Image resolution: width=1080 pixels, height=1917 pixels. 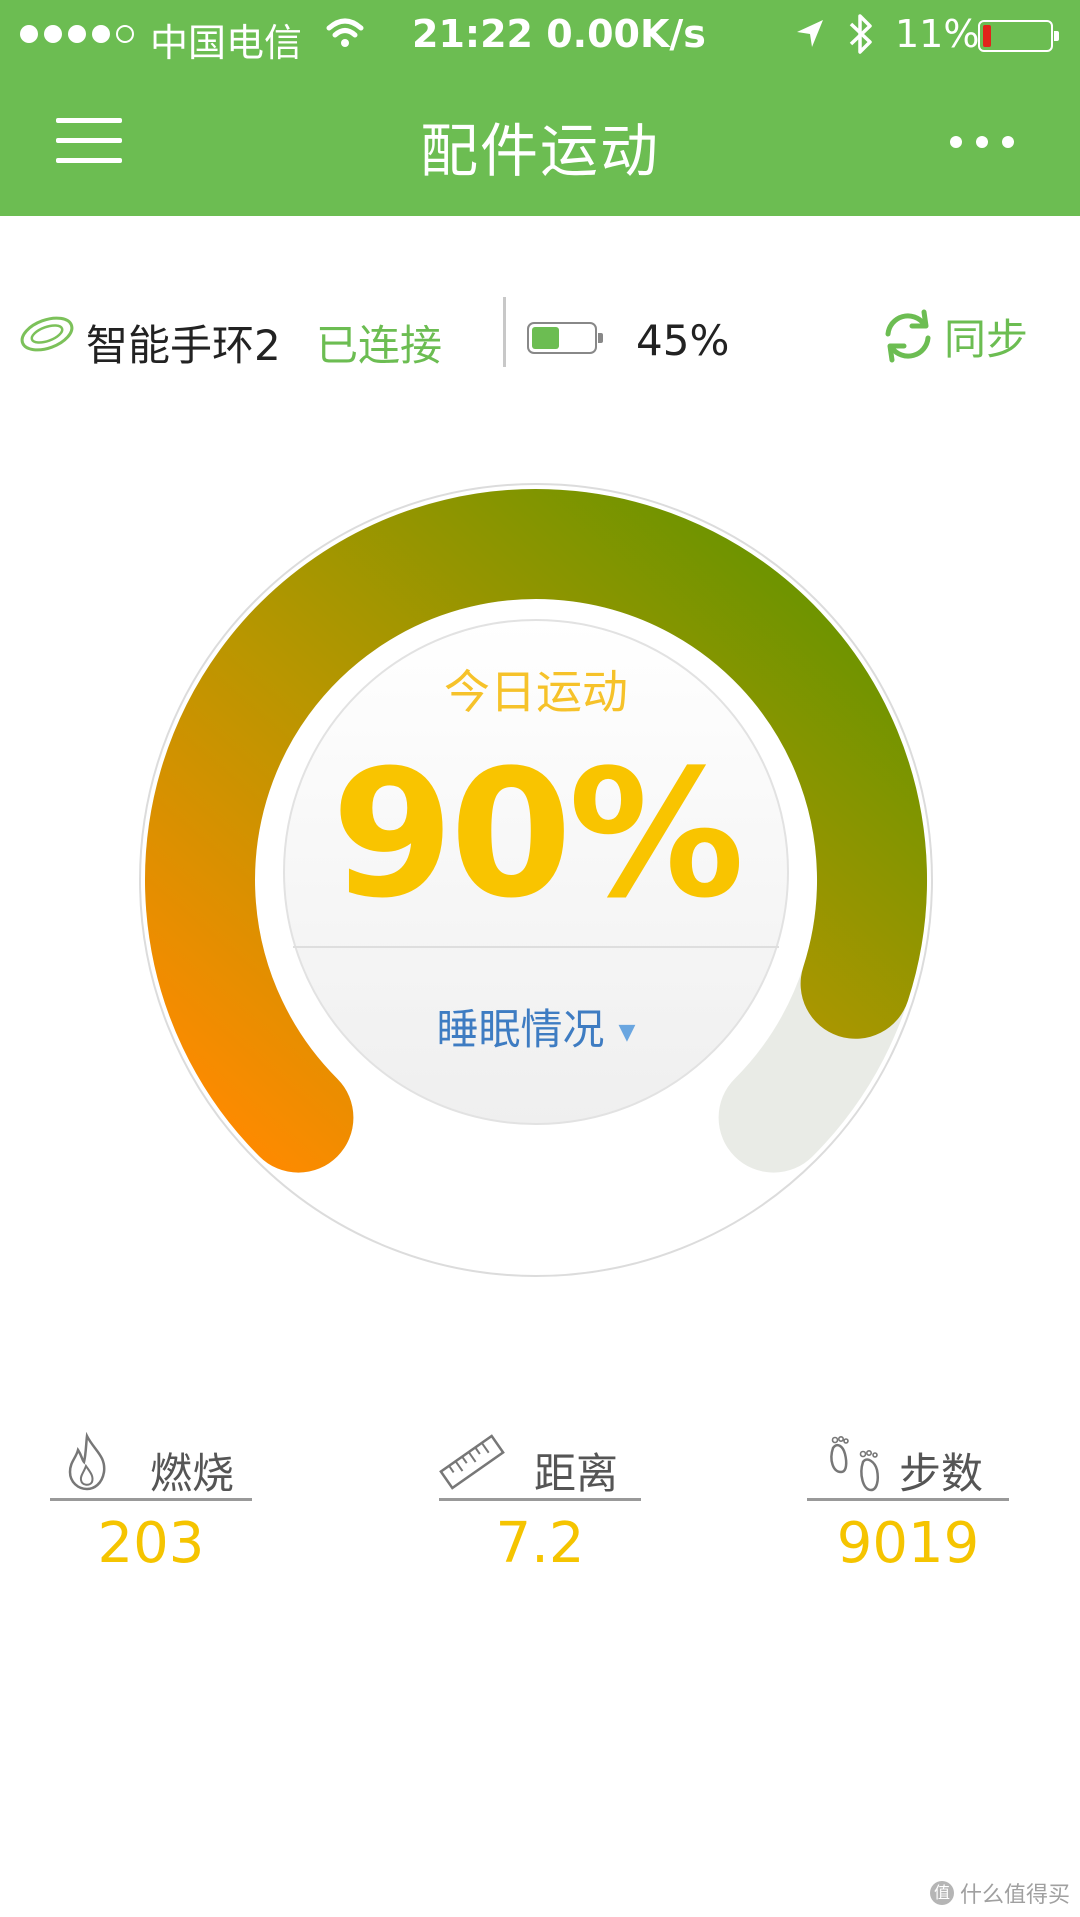 I want to click on flame-icon, so click(x=87, y=1461).